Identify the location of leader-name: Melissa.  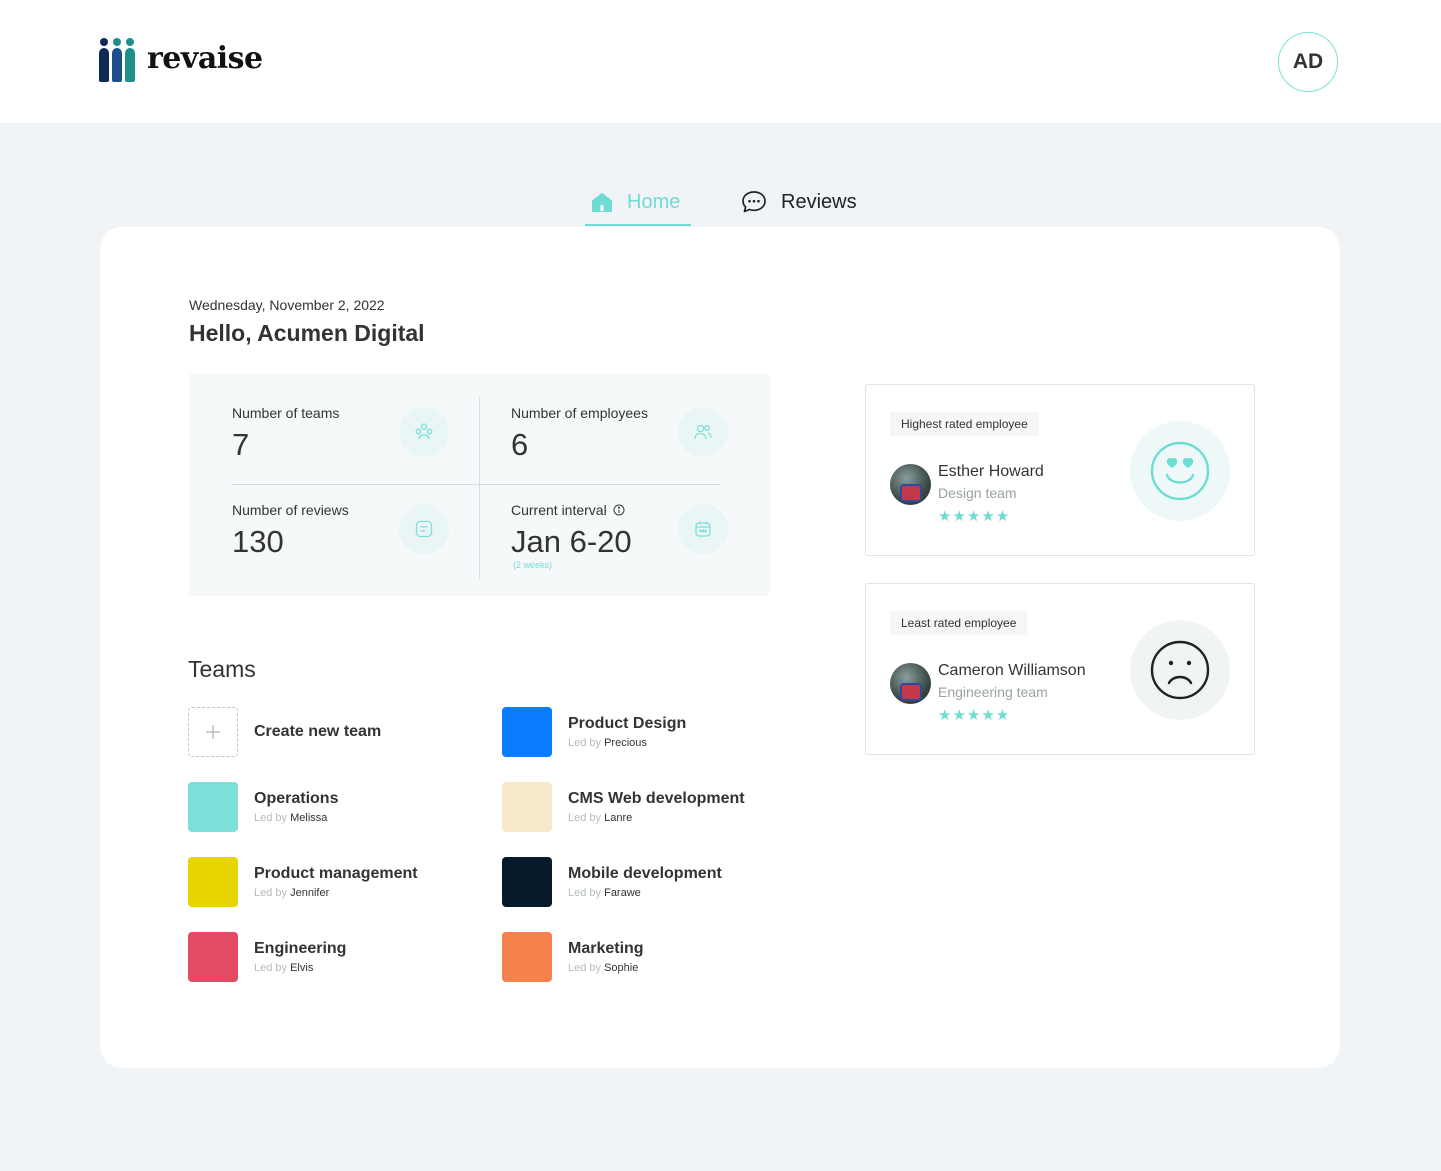
(309, 818).